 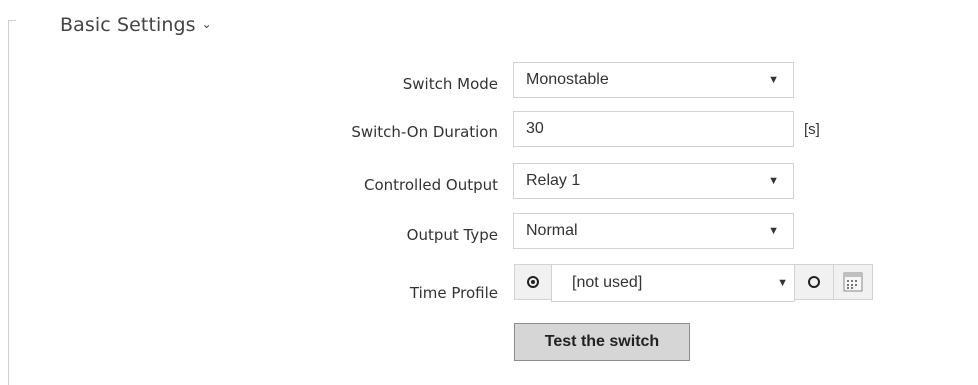 I want to click on switch-mode-value: Monostable, so click(x=567, y=79).